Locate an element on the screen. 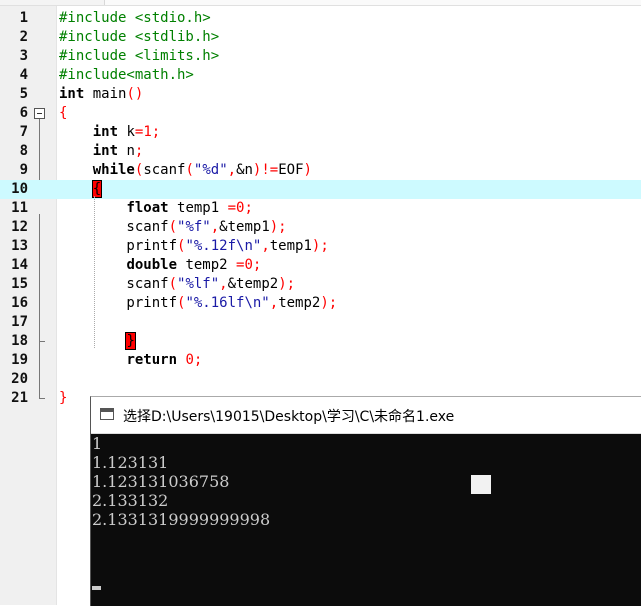  code-text: #include <limits.h> is located at coordinates (139, 56).